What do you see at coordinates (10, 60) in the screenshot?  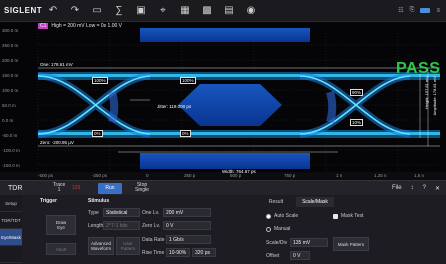 I see `y-label: 200.0 m` at bounding box center [10, 60].